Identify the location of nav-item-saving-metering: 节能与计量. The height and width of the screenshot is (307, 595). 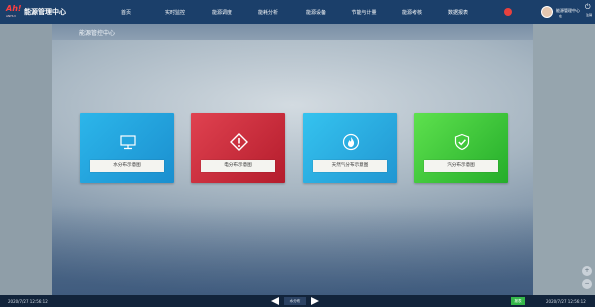
(363, 12).